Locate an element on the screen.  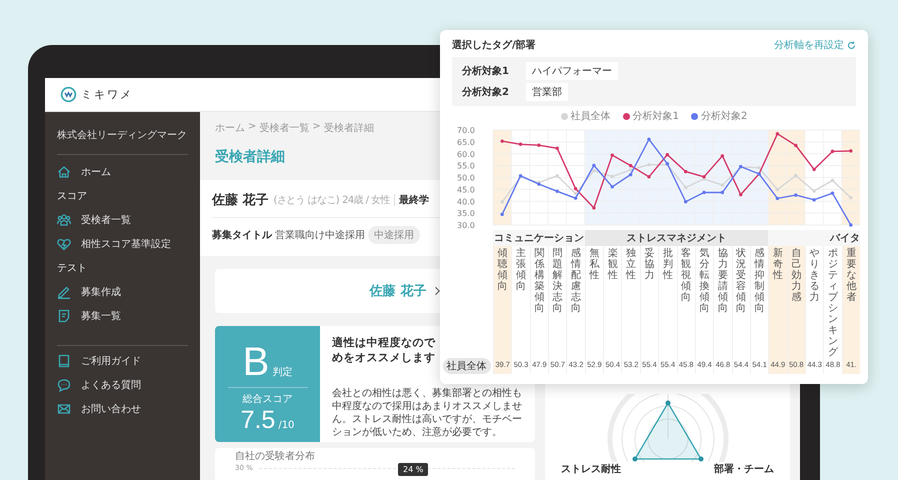
age-gender: 24歳 / 女性 is located at coordinates (366, 200).